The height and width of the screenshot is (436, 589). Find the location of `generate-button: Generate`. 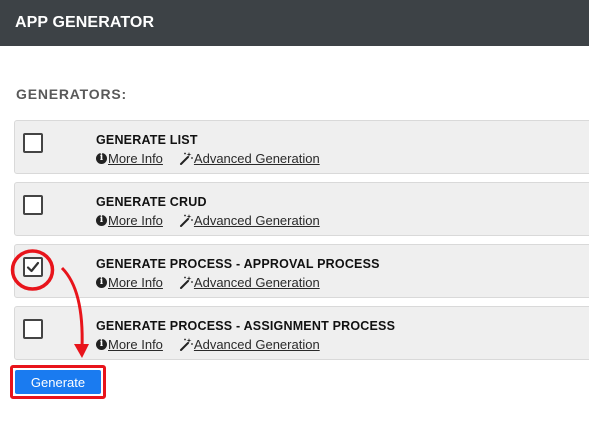

generate-button: Generate is located at coordinates (58, 382).